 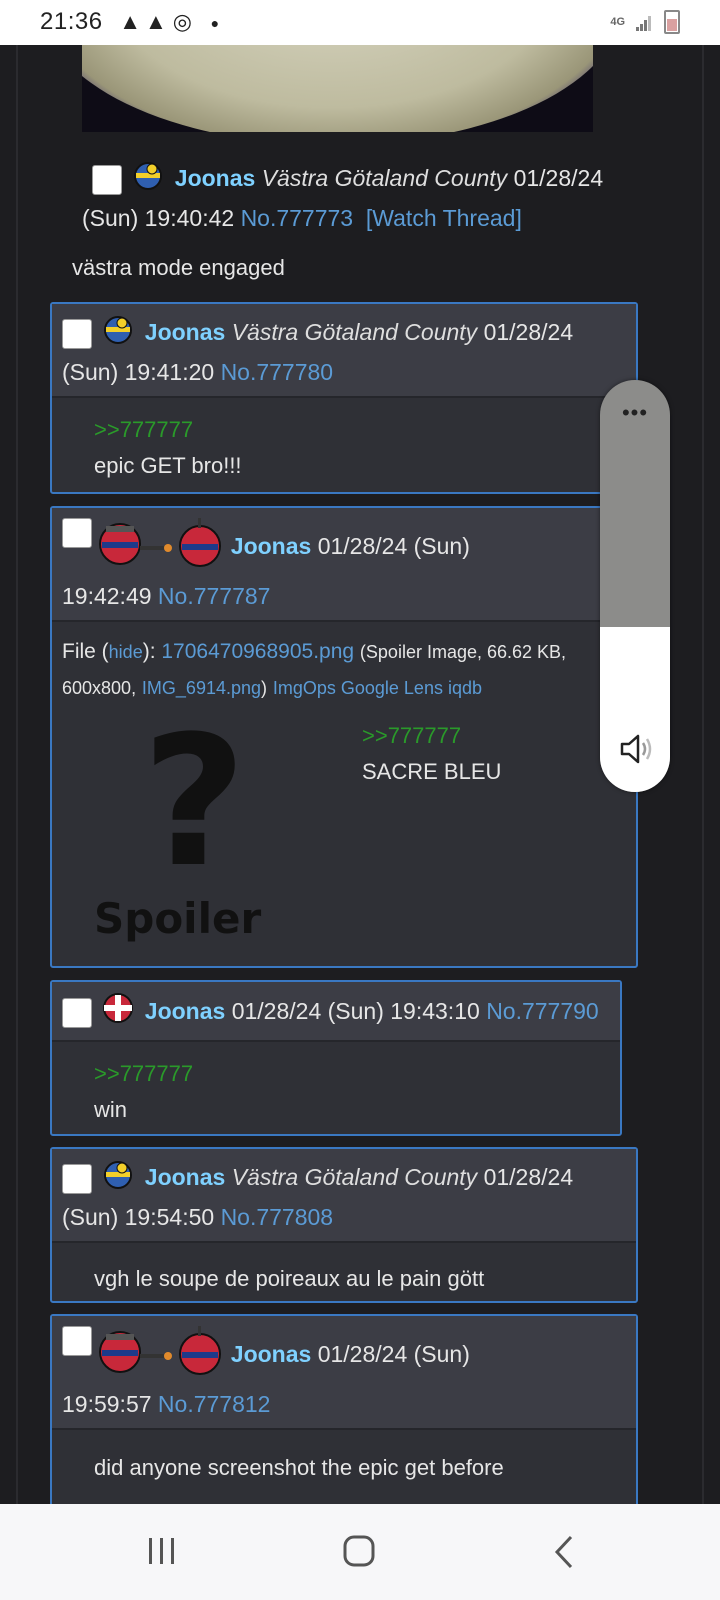 What do you see at coordinates (672, 22) in the screenshot?
I see `battery-icon` at bounding box center [672, 22].